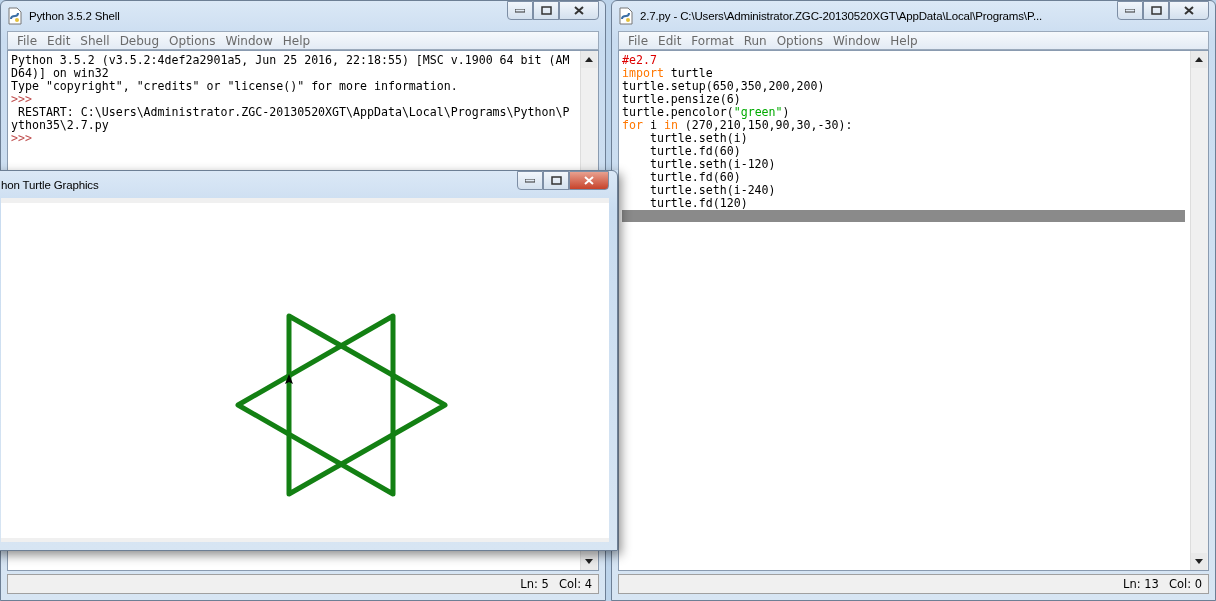 The height and width of the screenshot is (601, 1216). I want to click on code-line: #e2.7, so click(640, 60).